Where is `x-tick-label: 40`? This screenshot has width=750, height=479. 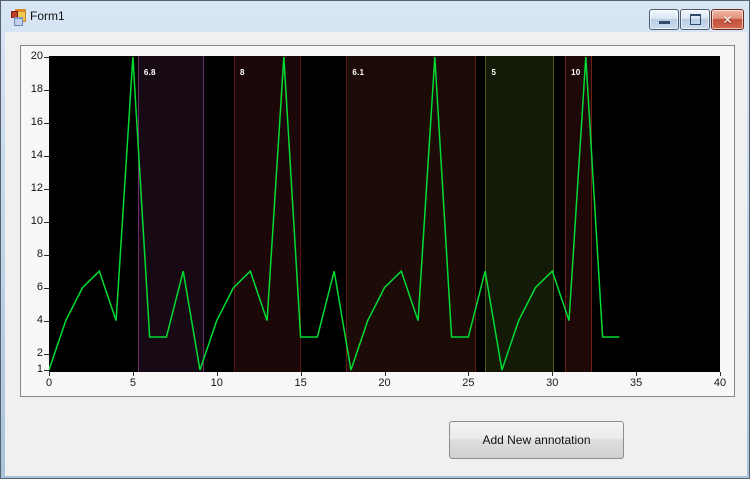 x-tick-label: 40 is located at coordinates (720, 383).